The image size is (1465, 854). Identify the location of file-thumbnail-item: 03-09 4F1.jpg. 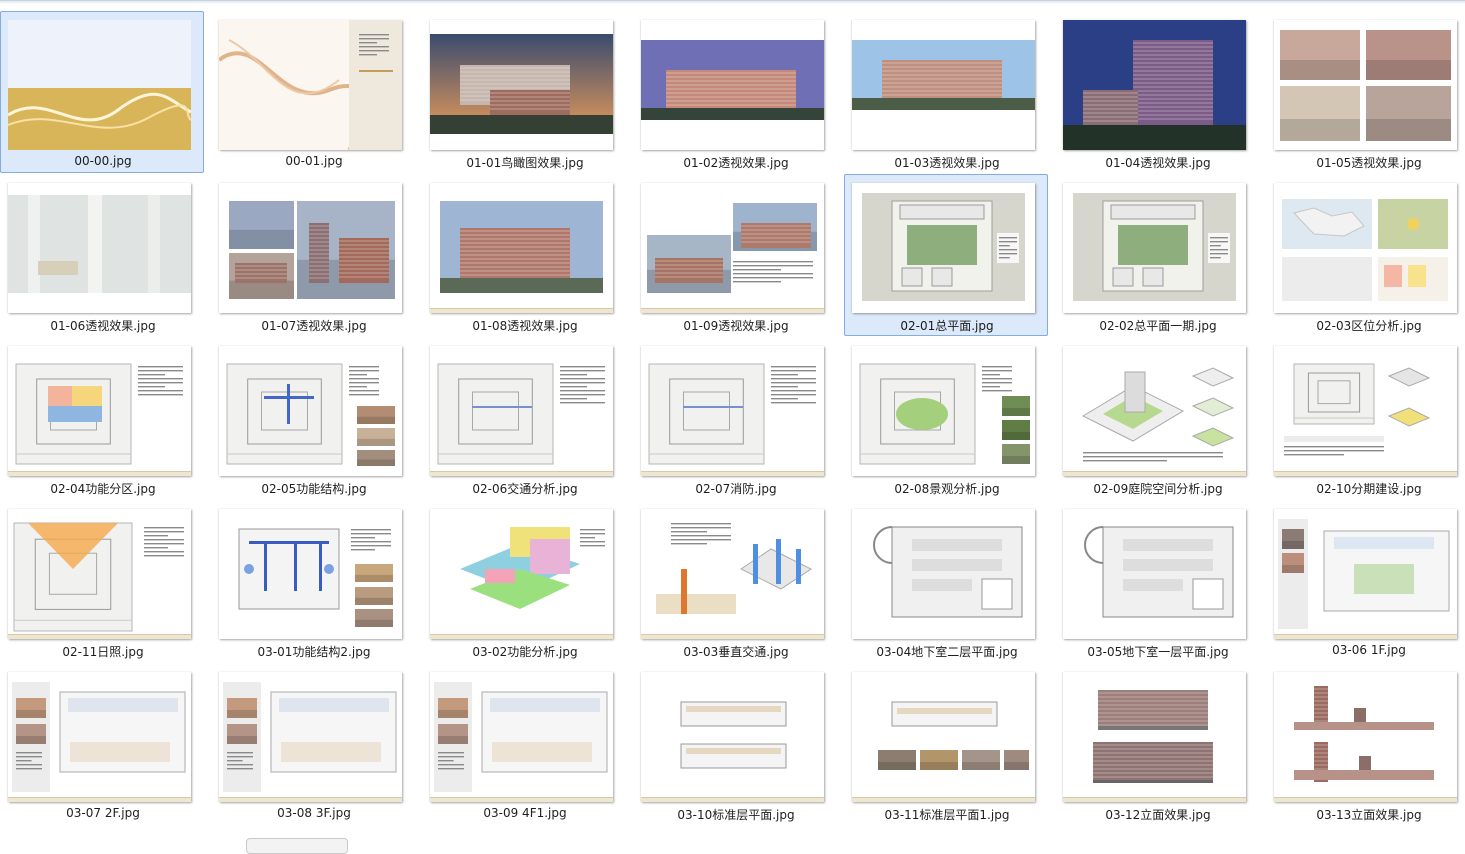
(524, 744).